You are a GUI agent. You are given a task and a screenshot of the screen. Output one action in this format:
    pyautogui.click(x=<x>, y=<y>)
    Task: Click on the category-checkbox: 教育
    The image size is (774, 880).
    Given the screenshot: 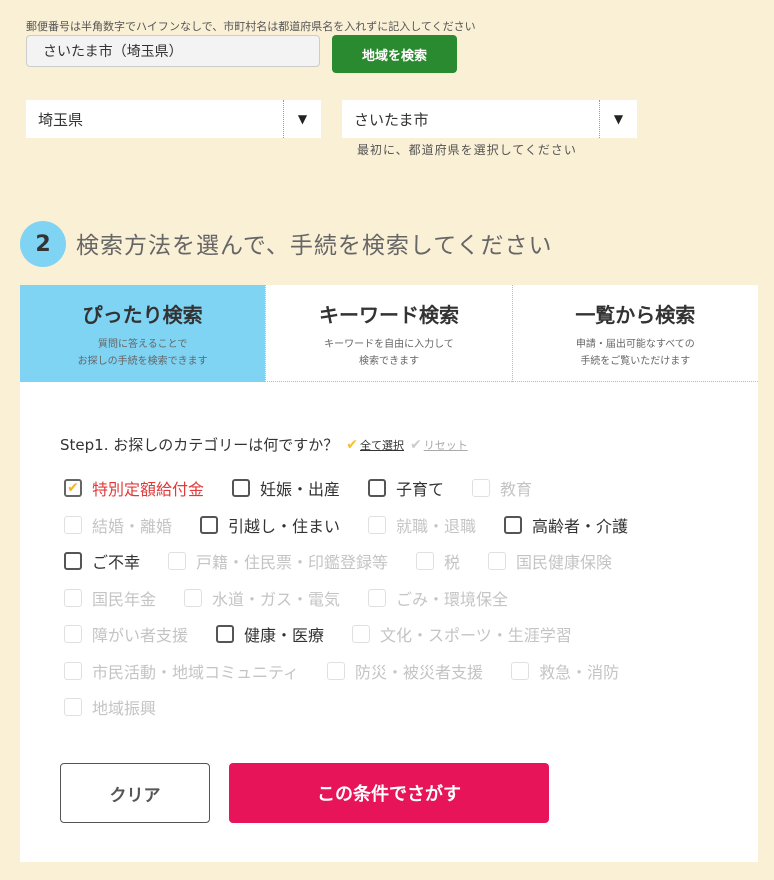 What is the action you would take?
    pyautogui.click(x=502, y=488)
    